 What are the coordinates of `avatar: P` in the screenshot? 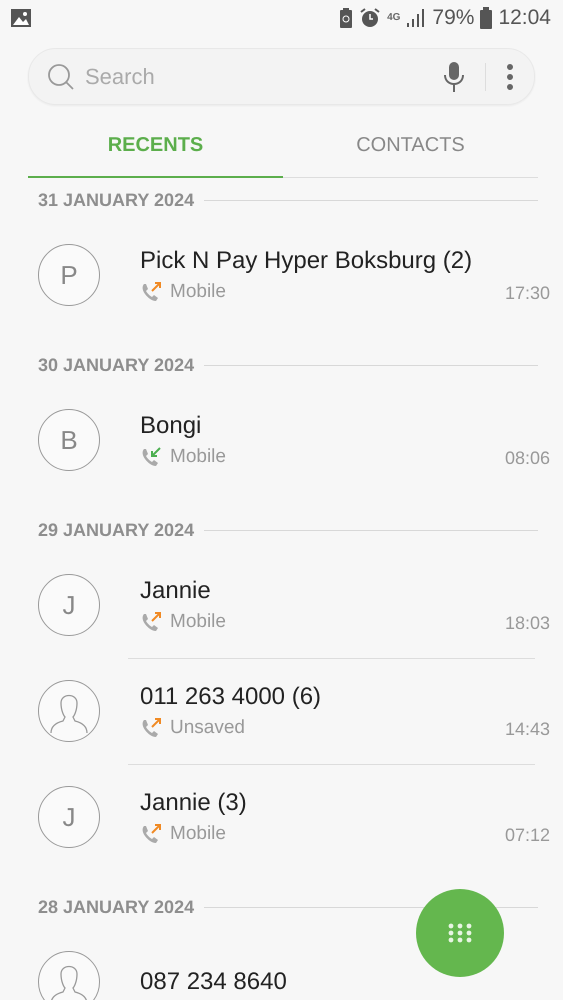 It's located at (69, 275).